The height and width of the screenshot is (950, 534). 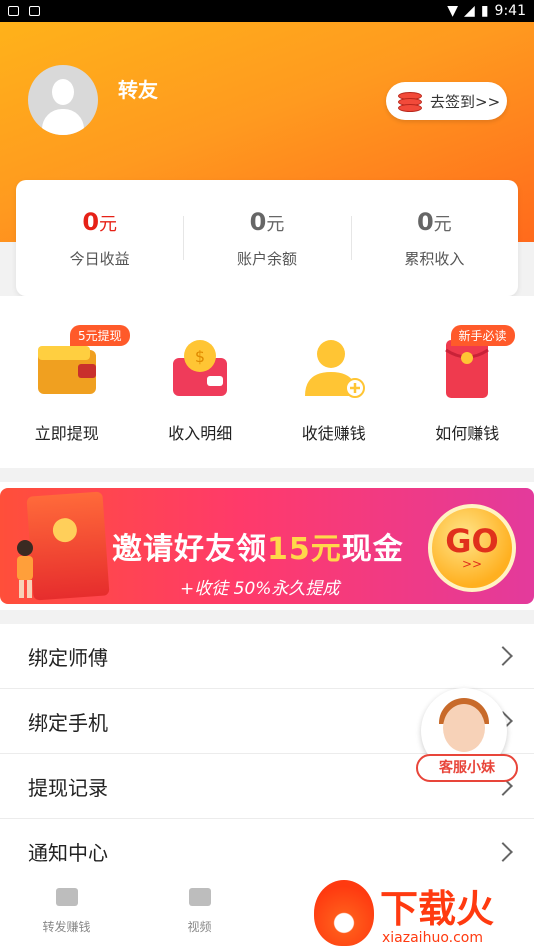 What do you see at coordinates (469, 11) in the screenshot?
I see `signal-icon: ◢` at bounding box center [469, 11].